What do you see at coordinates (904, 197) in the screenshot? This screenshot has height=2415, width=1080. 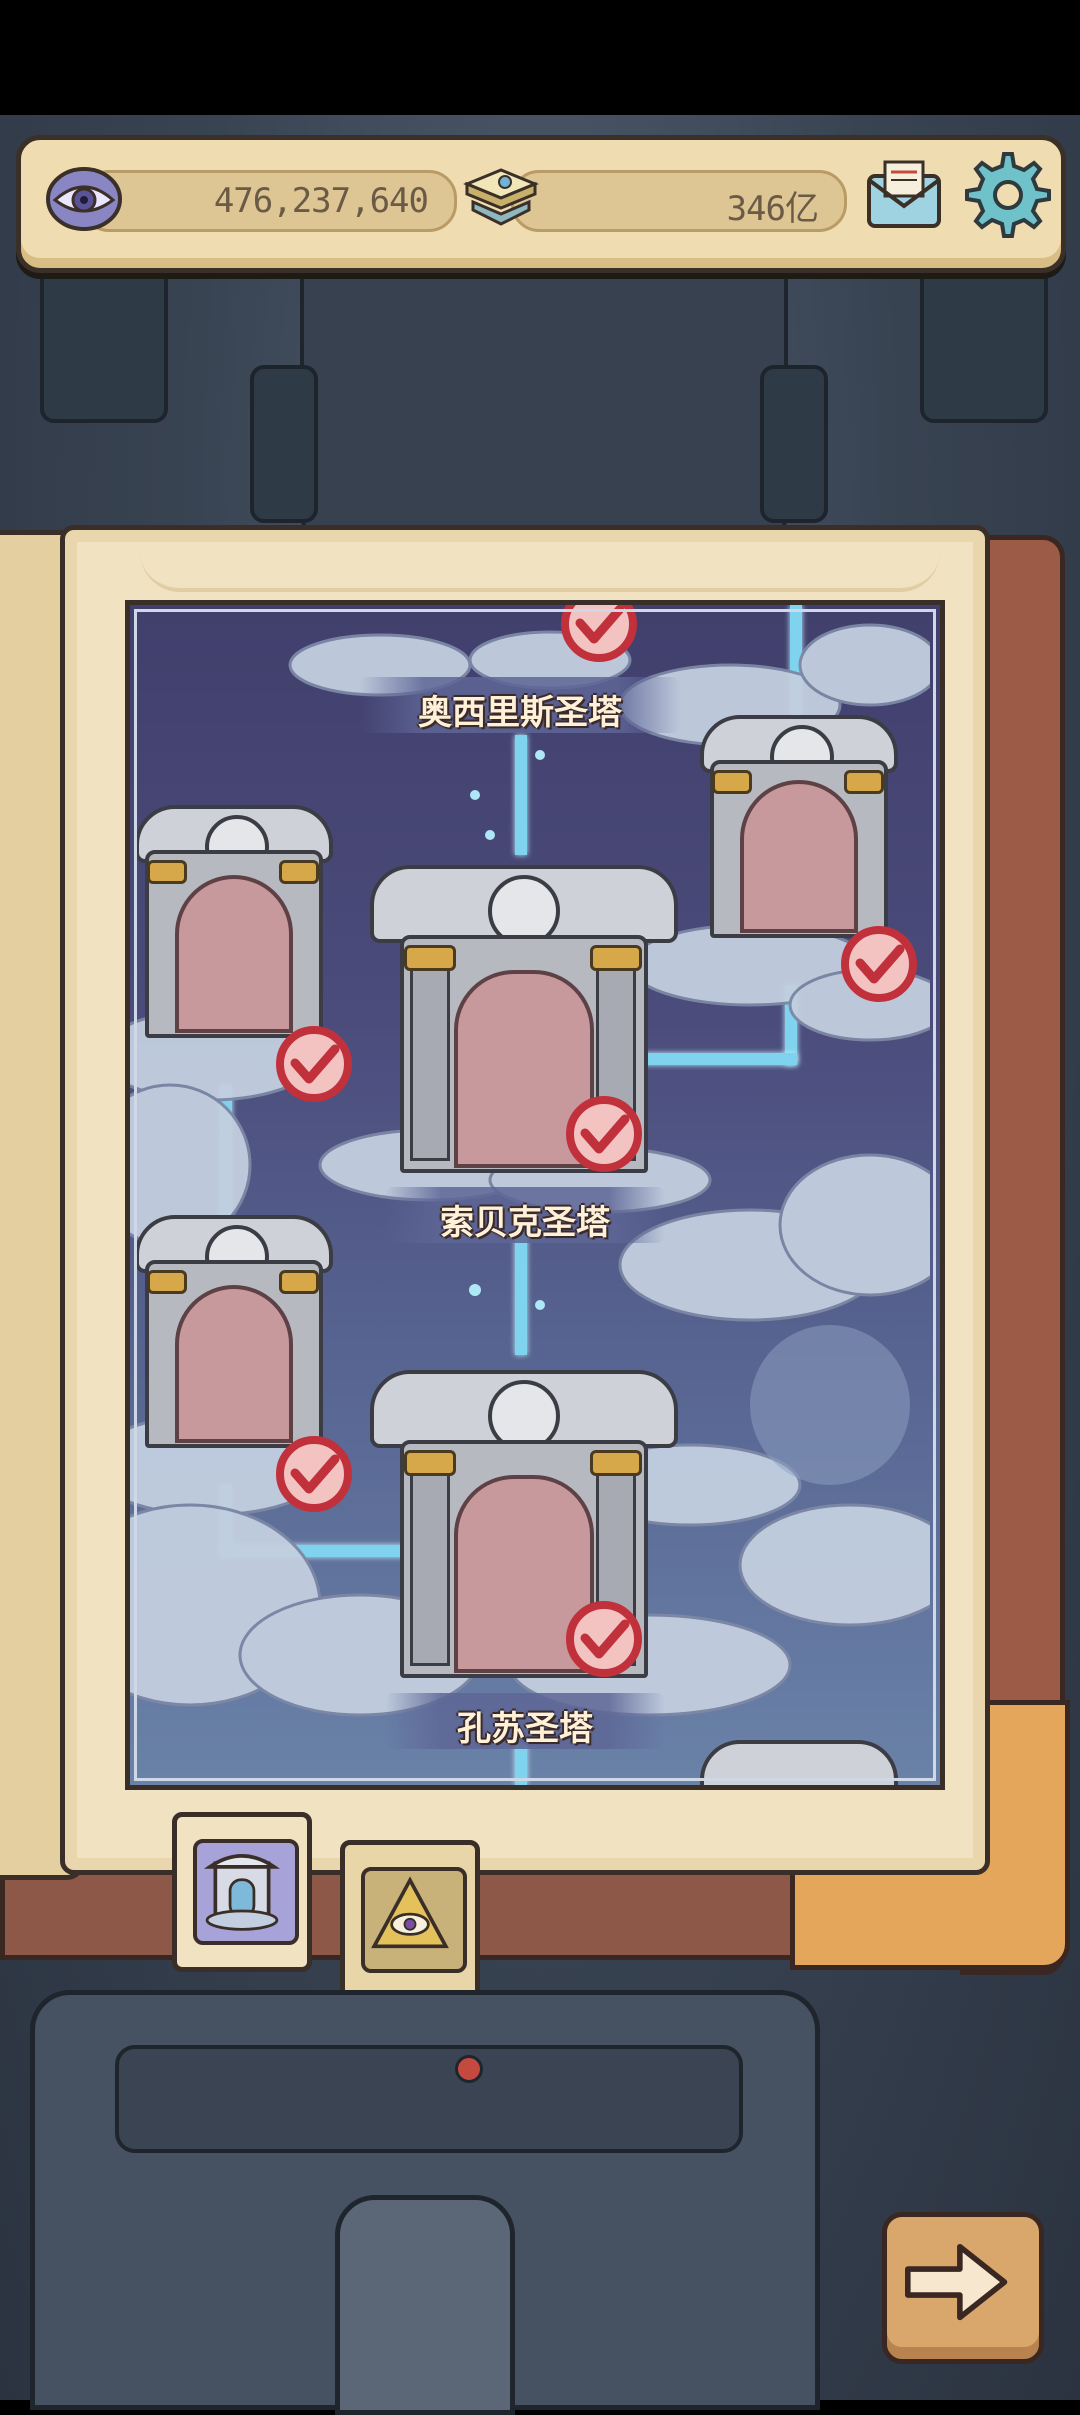 I see `mail-icon` at bounding box center [904, 197].